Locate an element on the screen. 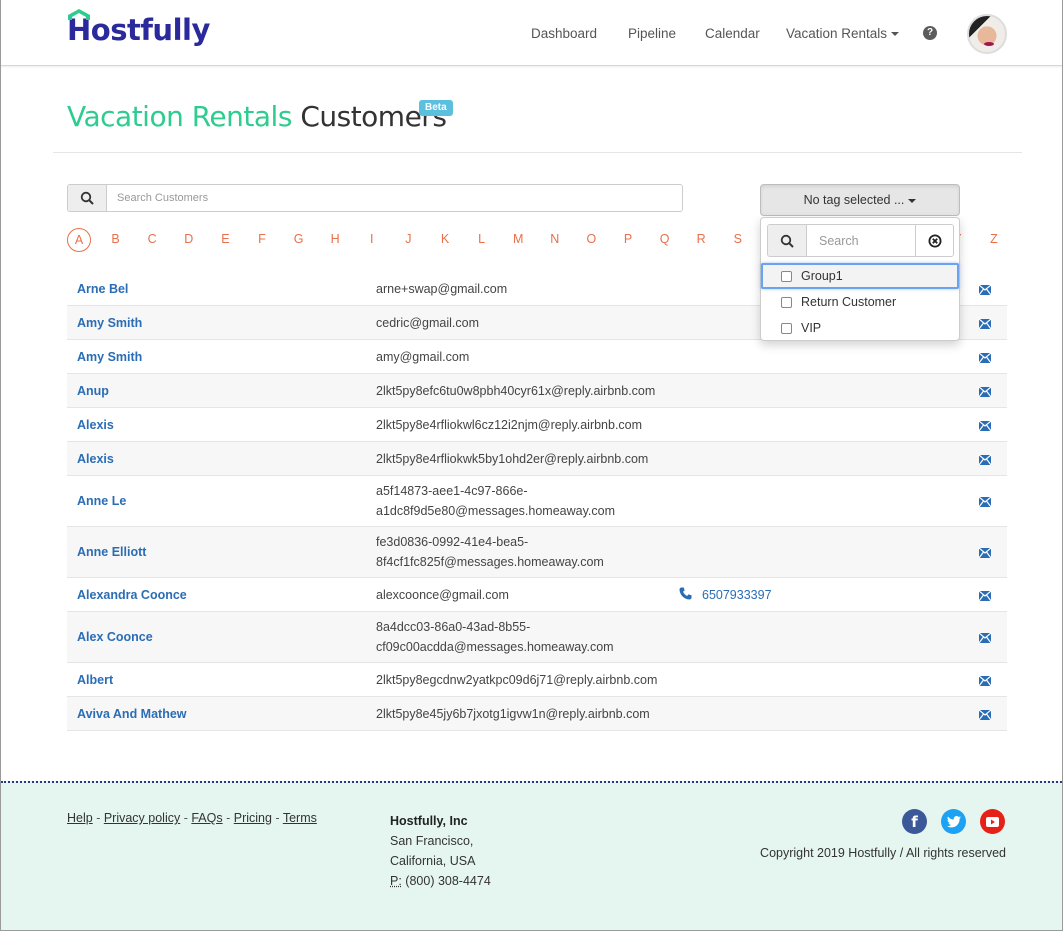  brand-logo: Hostfully is located at coordinates (138, 29).